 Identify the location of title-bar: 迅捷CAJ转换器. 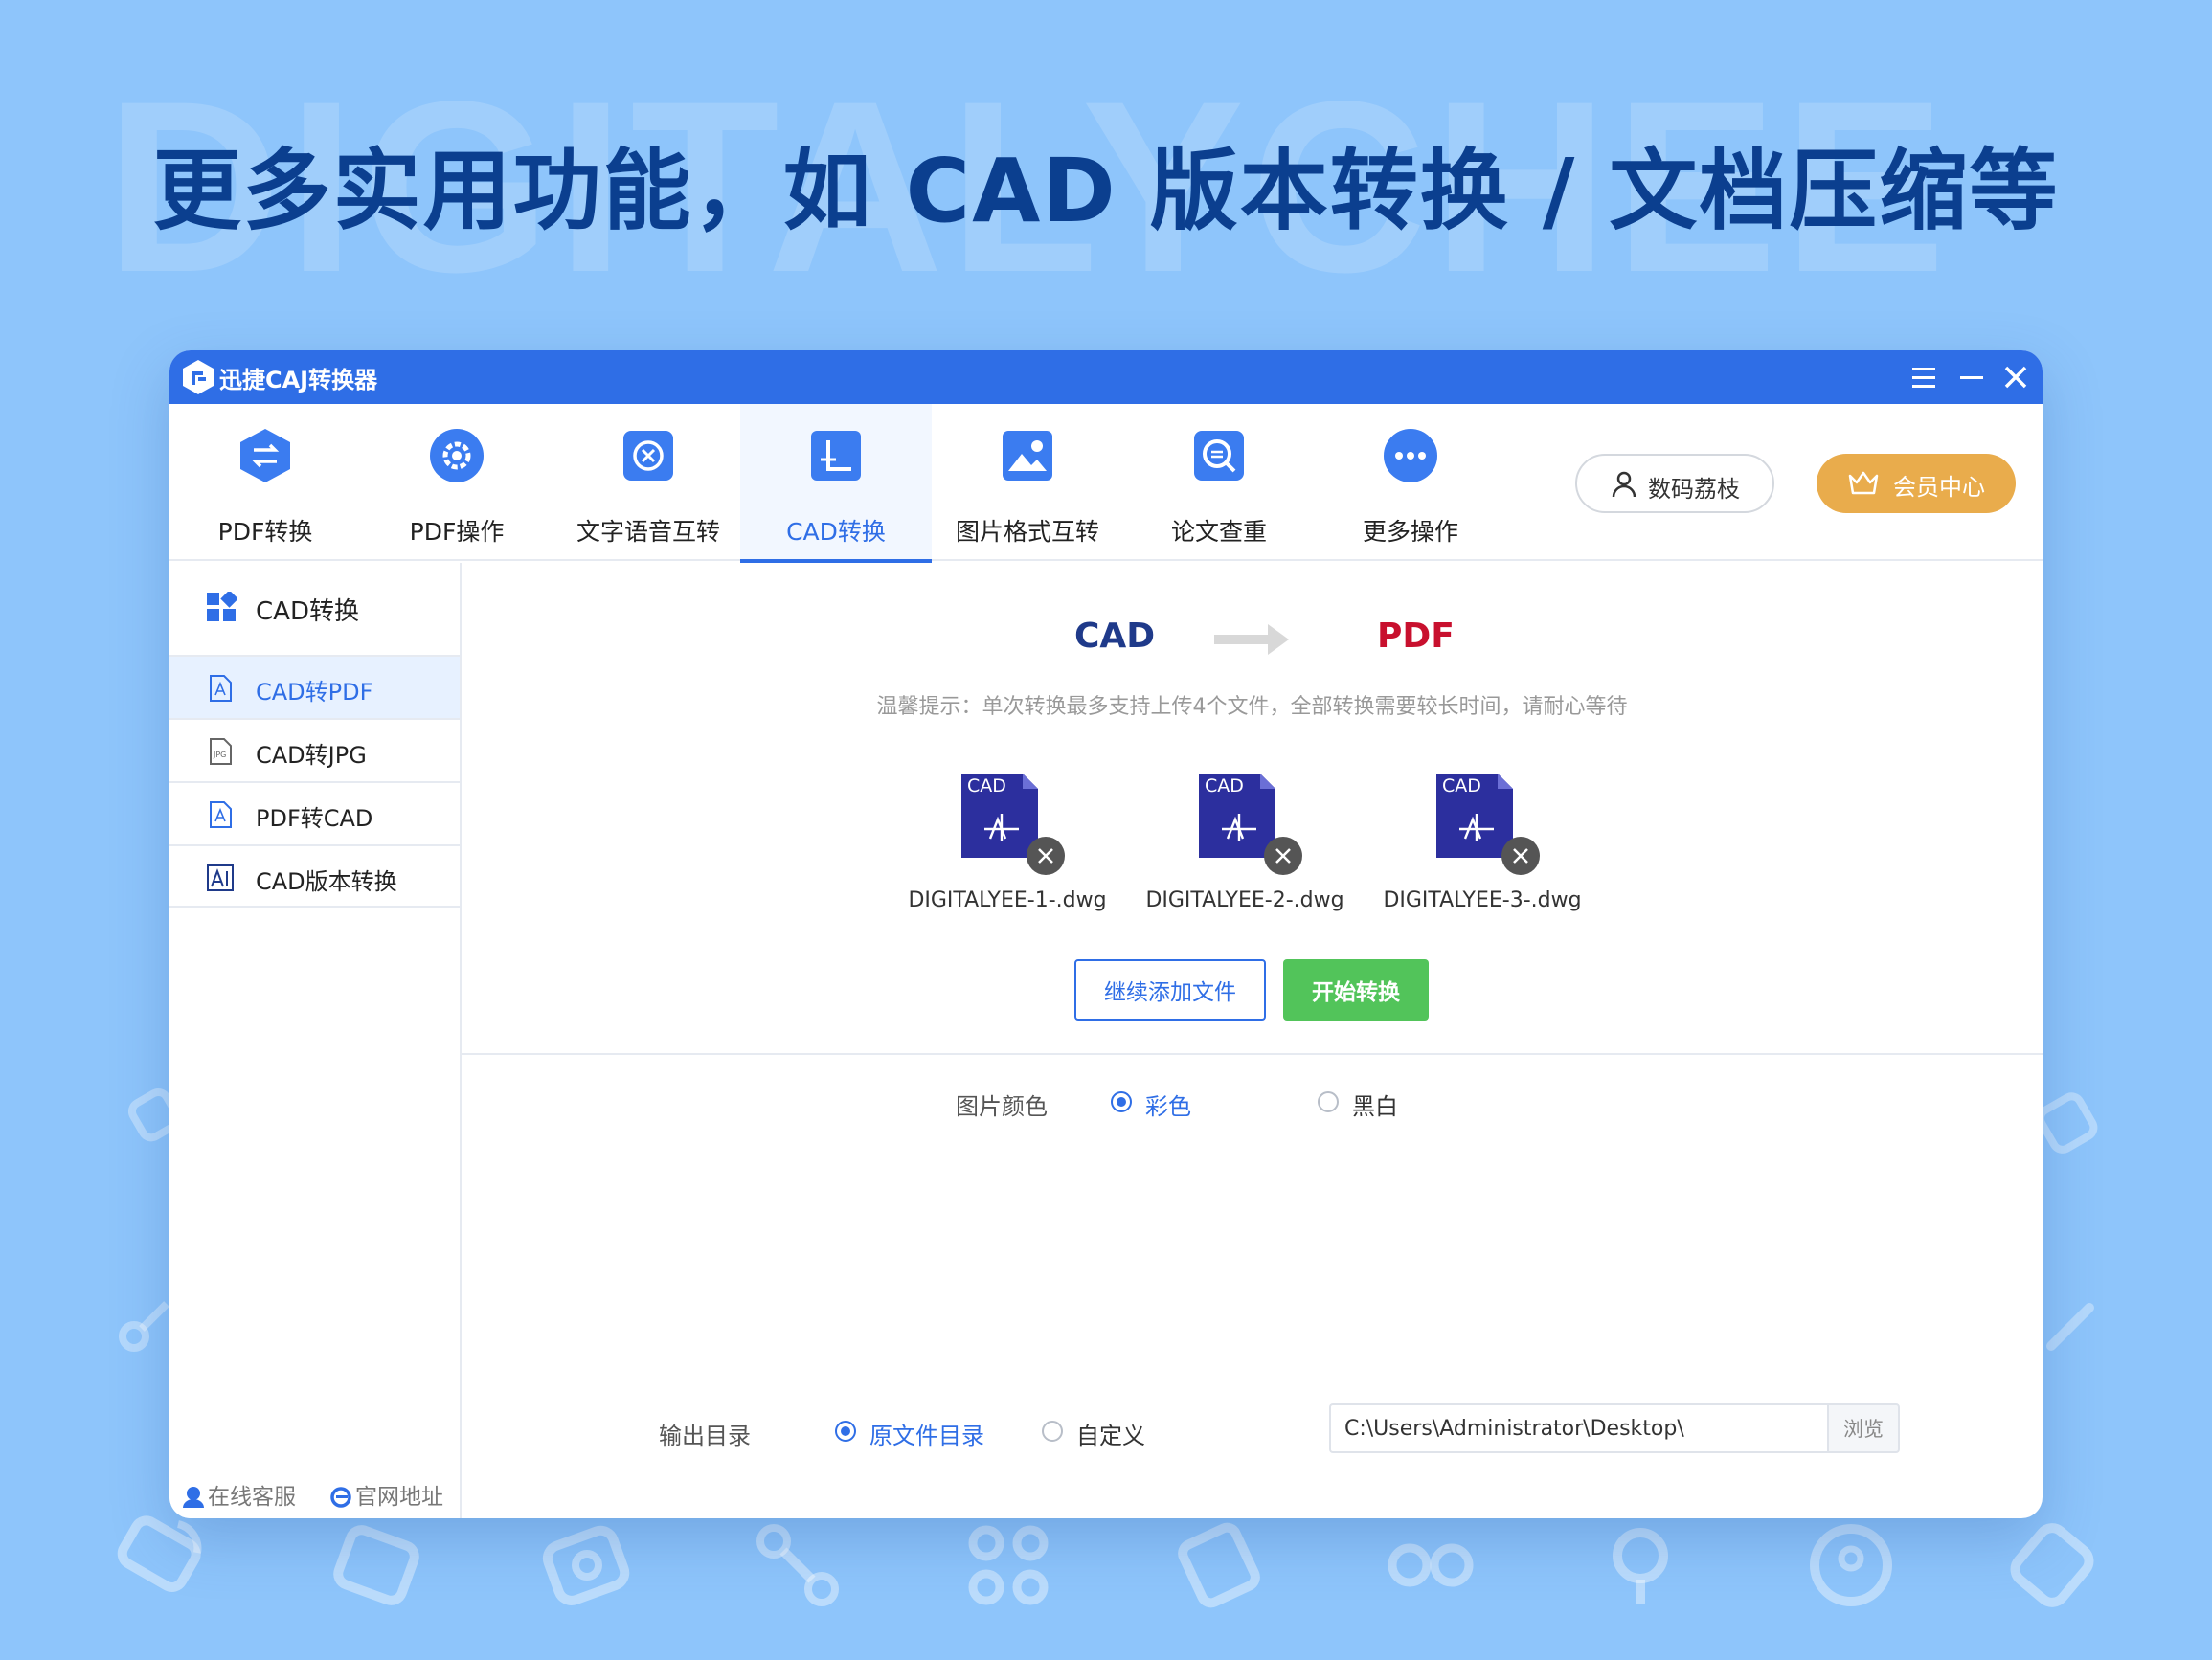
(1106, 377).